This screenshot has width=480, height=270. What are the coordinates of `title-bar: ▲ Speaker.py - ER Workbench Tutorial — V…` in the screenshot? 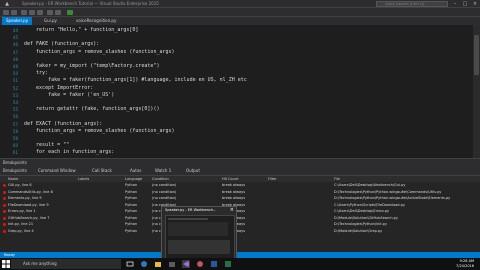 It's located at (240, 4).